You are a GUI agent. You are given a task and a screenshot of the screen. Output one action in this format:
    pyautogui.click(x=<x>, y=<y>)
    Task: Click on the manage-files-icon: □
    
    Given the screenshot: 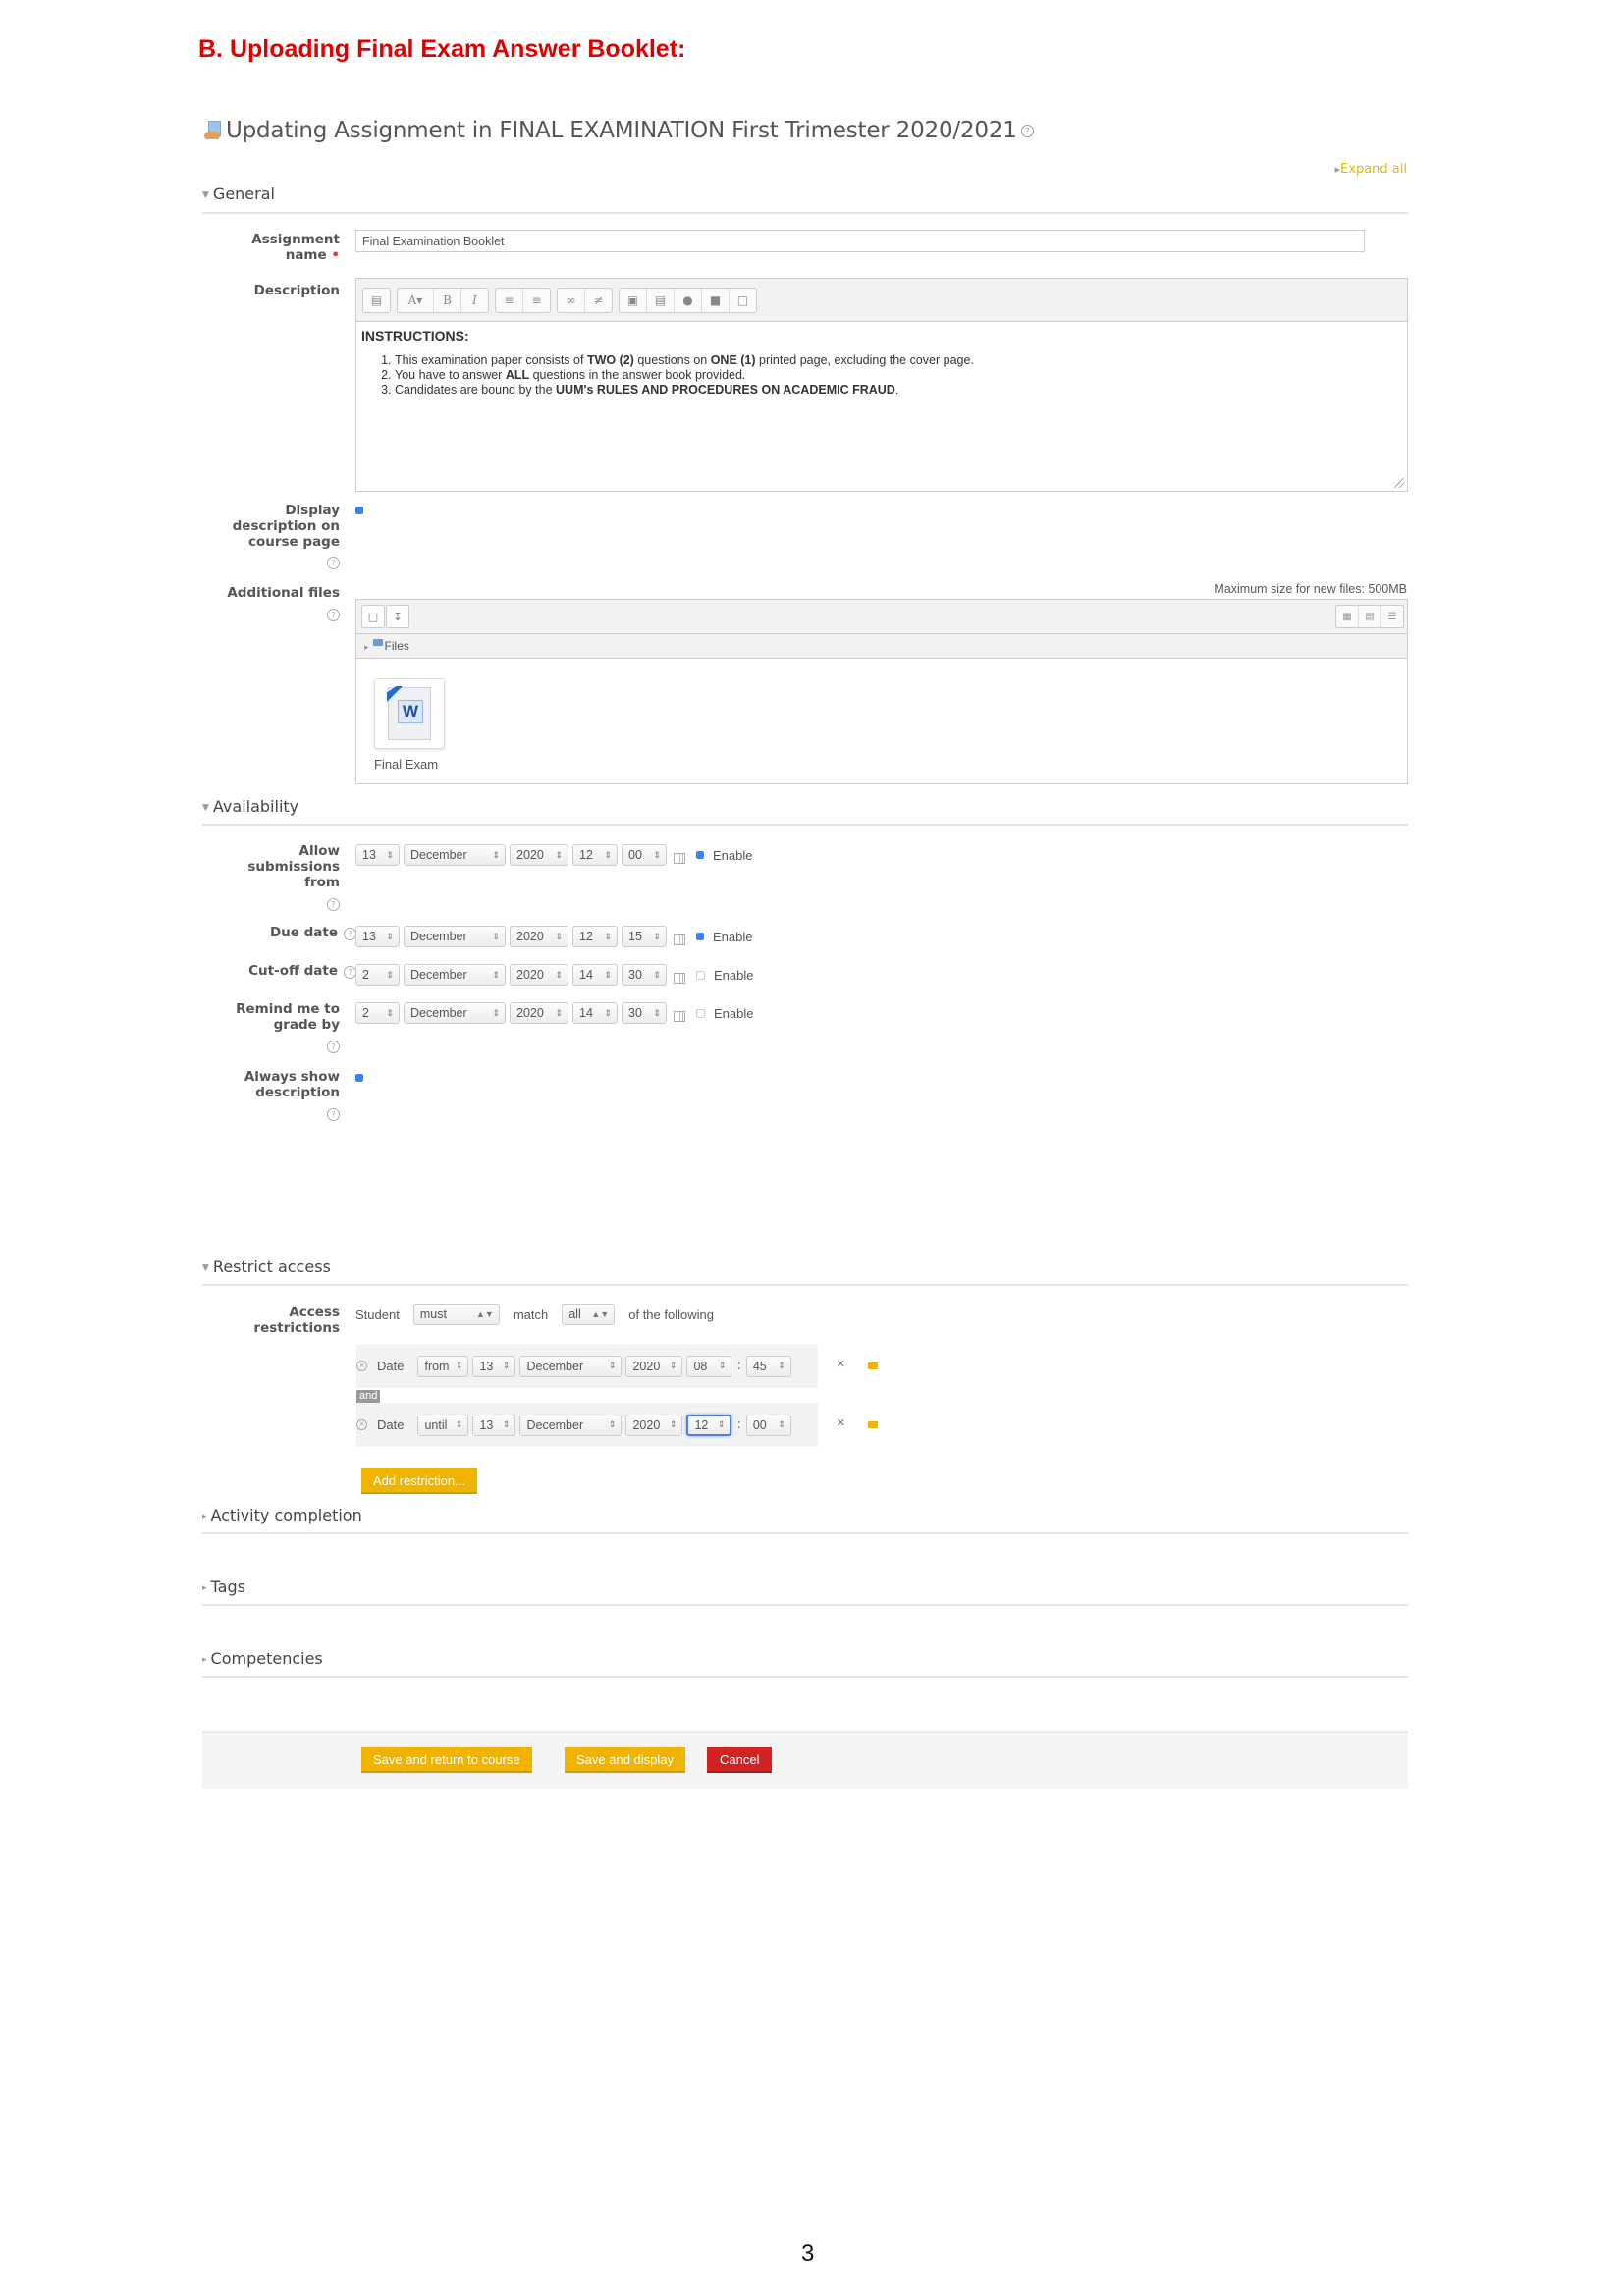 What is the action you would take?
    pyautogui.click(x=743, y=301)
    